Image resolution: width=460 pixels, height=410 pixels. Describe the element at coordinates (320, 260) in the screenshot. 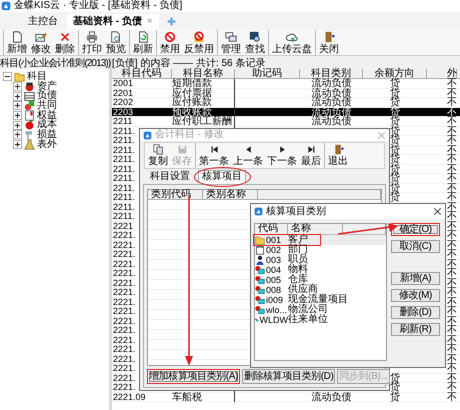

I see `list-row: 003 职员` at that location.